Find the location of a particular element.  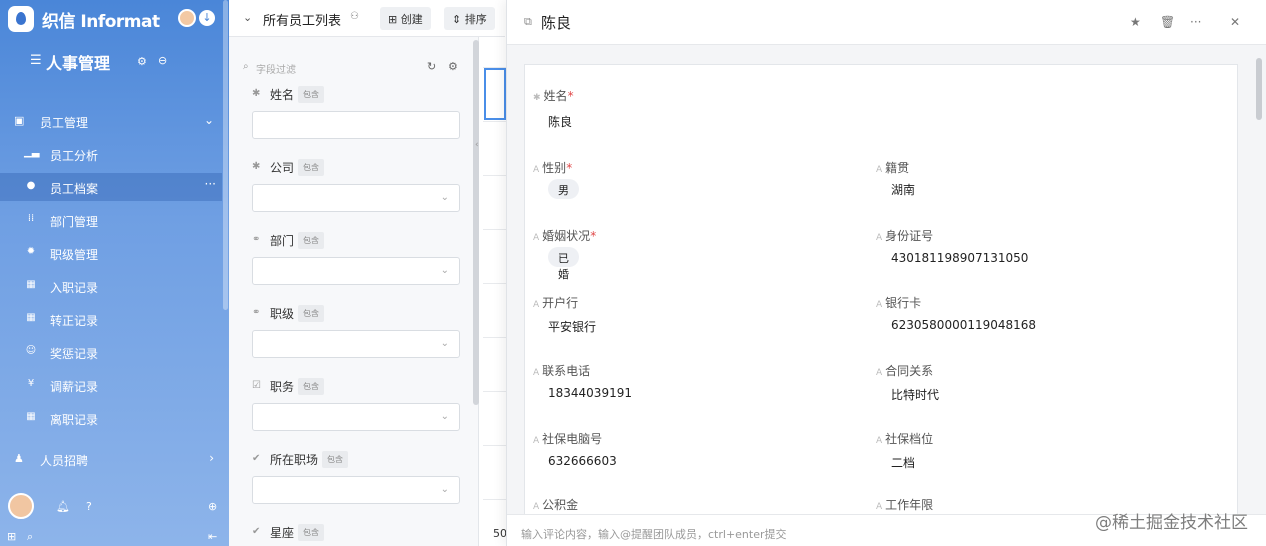

detail-scrollbar is located at coordinates (1259, 89).